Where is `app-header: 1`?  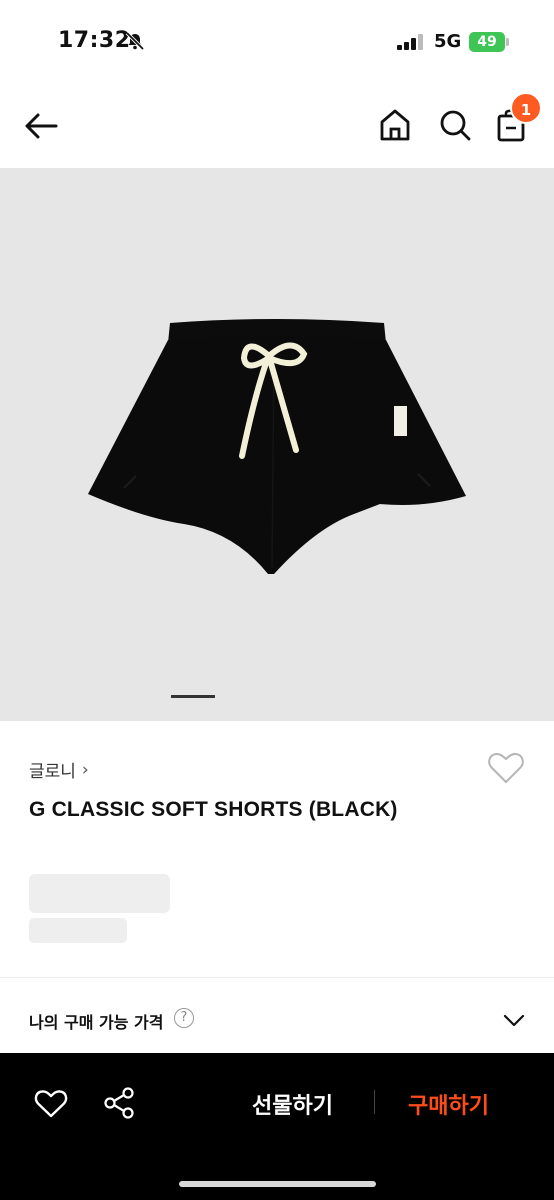
app-header: 1 is located at coordinates (277, 124).